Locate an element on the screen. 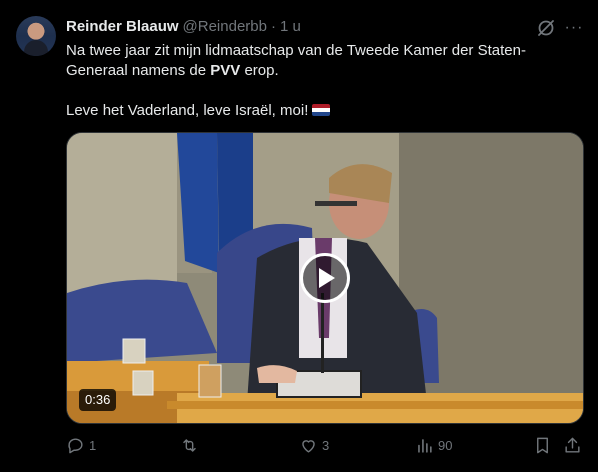 Image resolution: width=598 pixels, height=472 pixels. tweet-text-part: Leve het Vaderland, leve Israël, moi! is located at coordinates (187, 110).